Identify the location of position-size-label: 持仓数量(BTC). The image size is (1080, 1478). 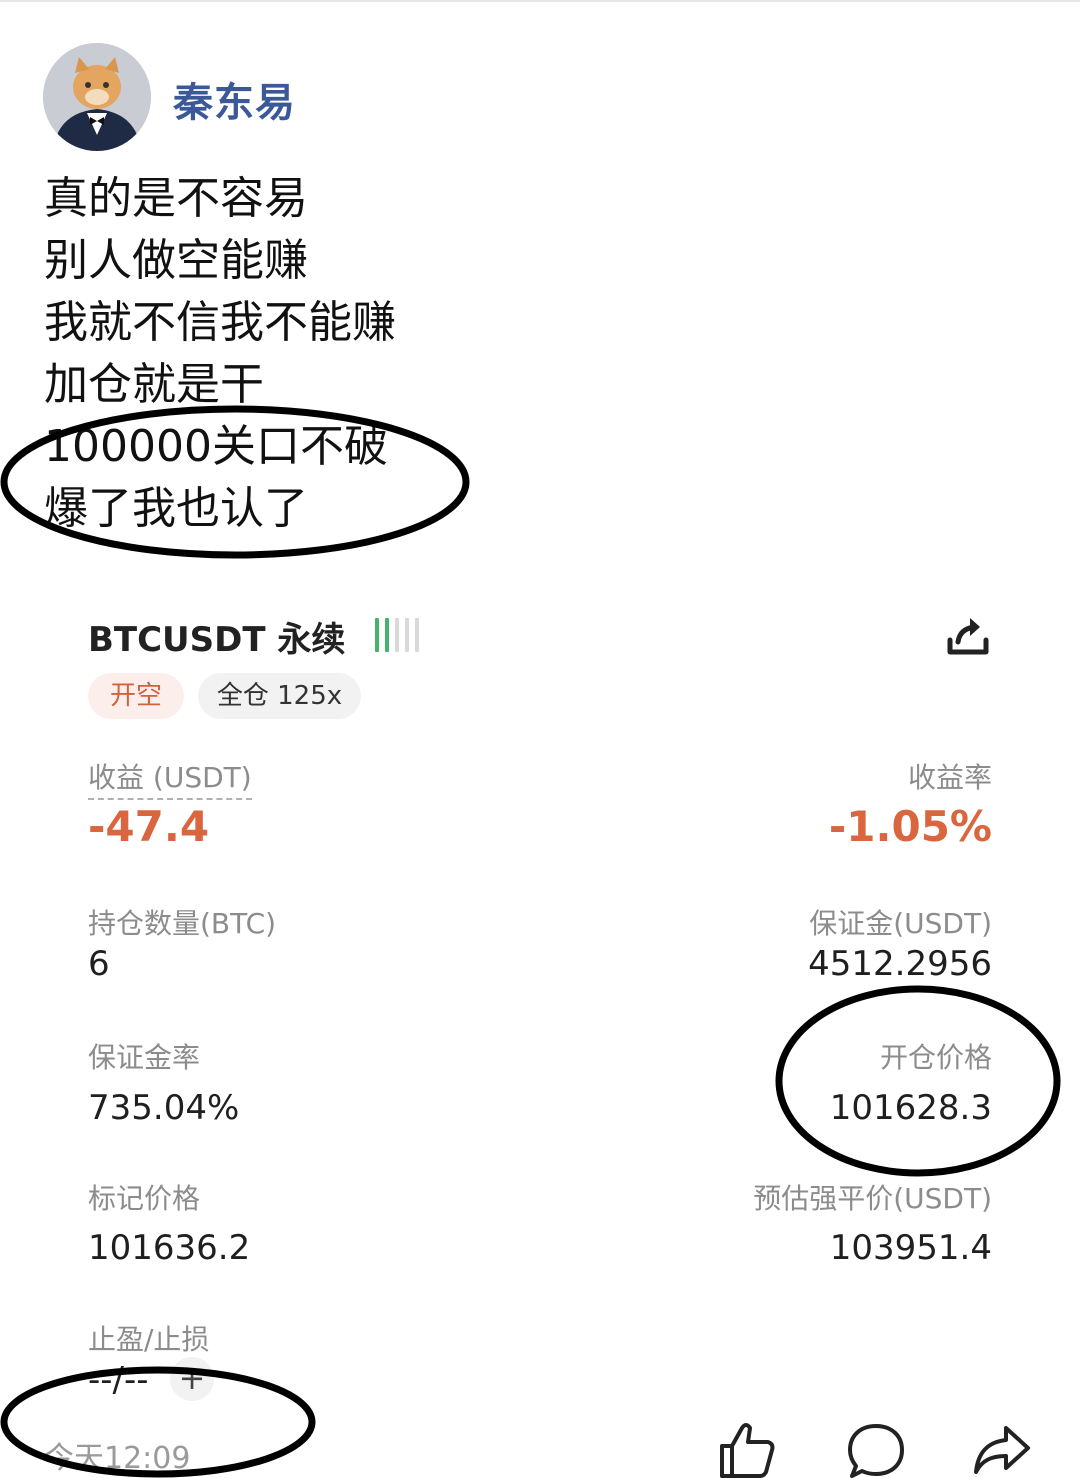
(182, 923).